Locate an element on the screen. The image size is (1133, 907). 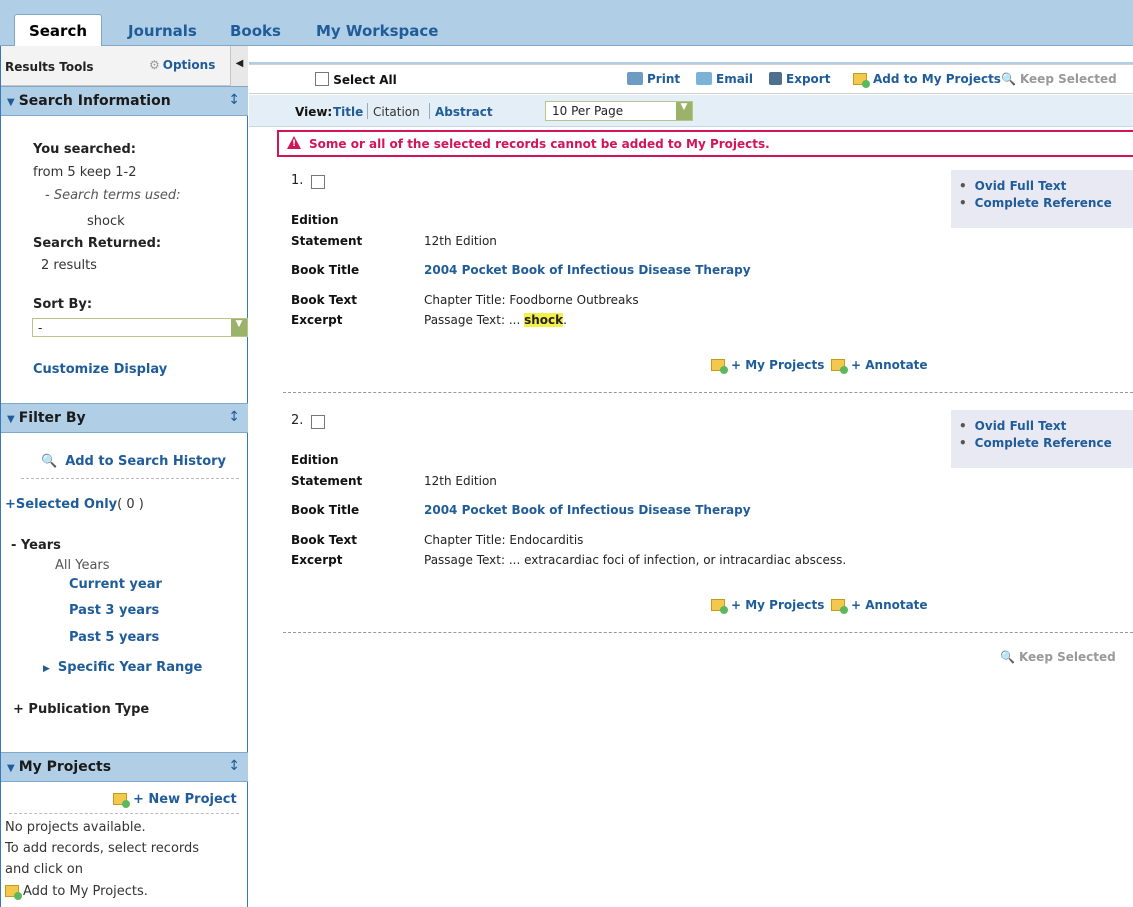
filter-by-header: ▼ Filter By ↕ is located at coordinates (124, 418).